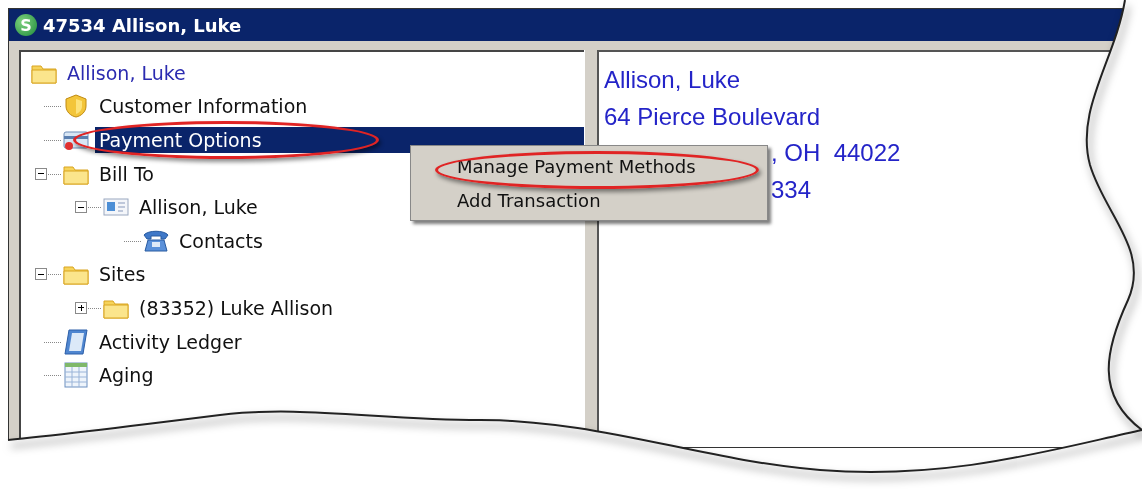  I want to click on tree-item: Sites, so click(122, 274).